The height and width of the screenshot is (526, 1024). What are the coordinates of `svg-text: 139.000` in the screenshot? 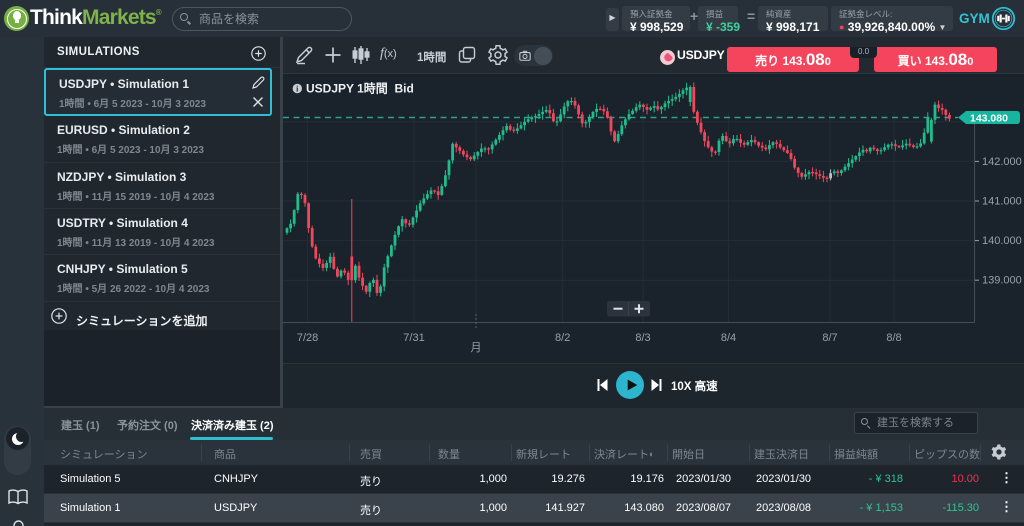 It's located at (1002, 281).